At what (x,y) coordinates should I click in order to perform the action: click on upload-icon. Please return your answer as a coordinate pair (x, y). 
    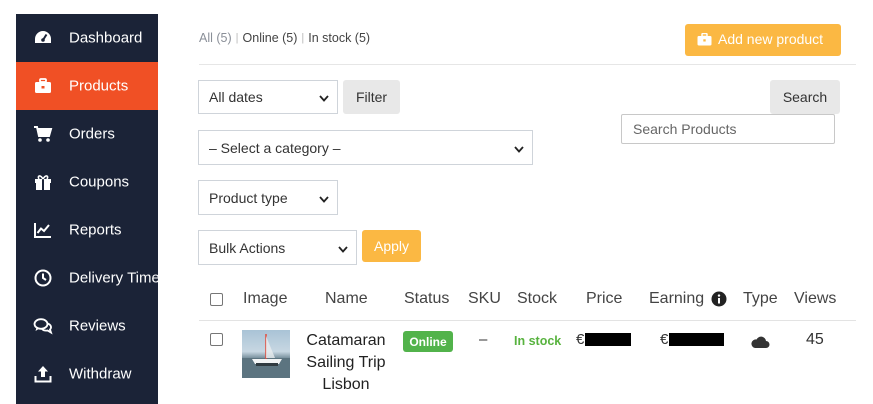
    Looking at the image, I should click on (43, 374).